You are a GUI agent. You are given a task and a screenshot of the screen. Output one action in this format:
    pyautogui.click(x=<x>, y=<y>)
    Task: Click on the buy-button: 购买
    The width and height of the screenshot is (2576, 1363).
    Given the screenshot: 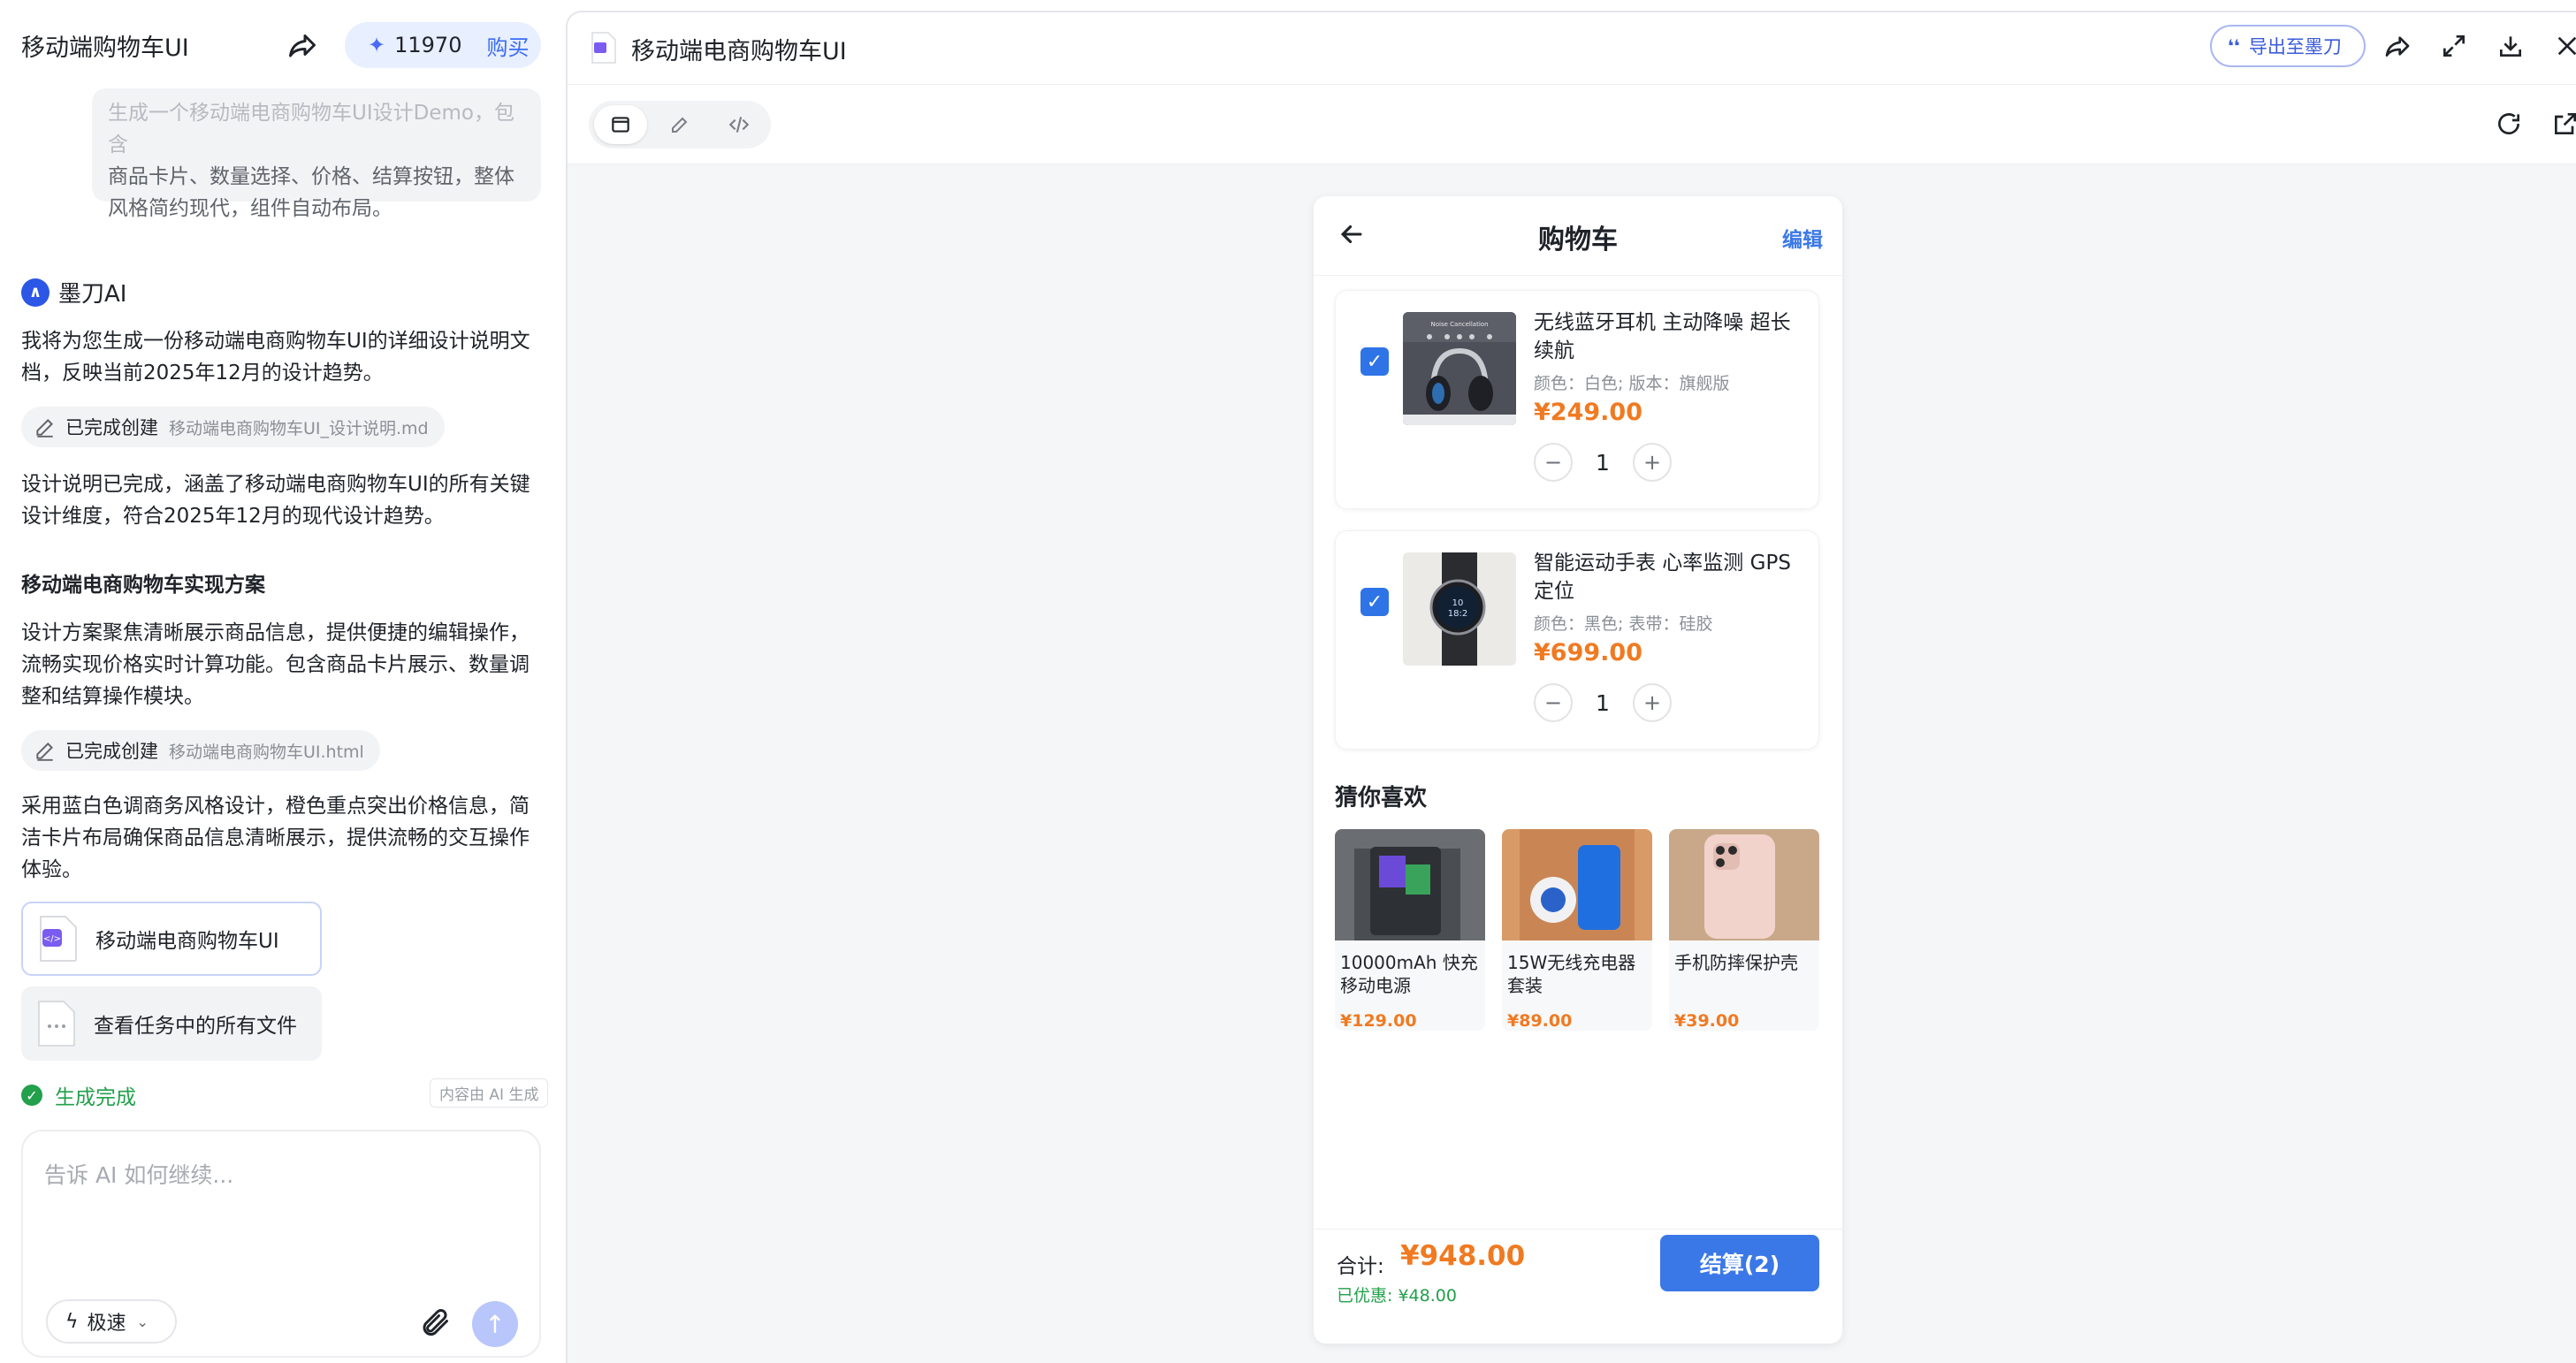 What is the action you would take?
    pyautogui.click(x=507, y=45)
    